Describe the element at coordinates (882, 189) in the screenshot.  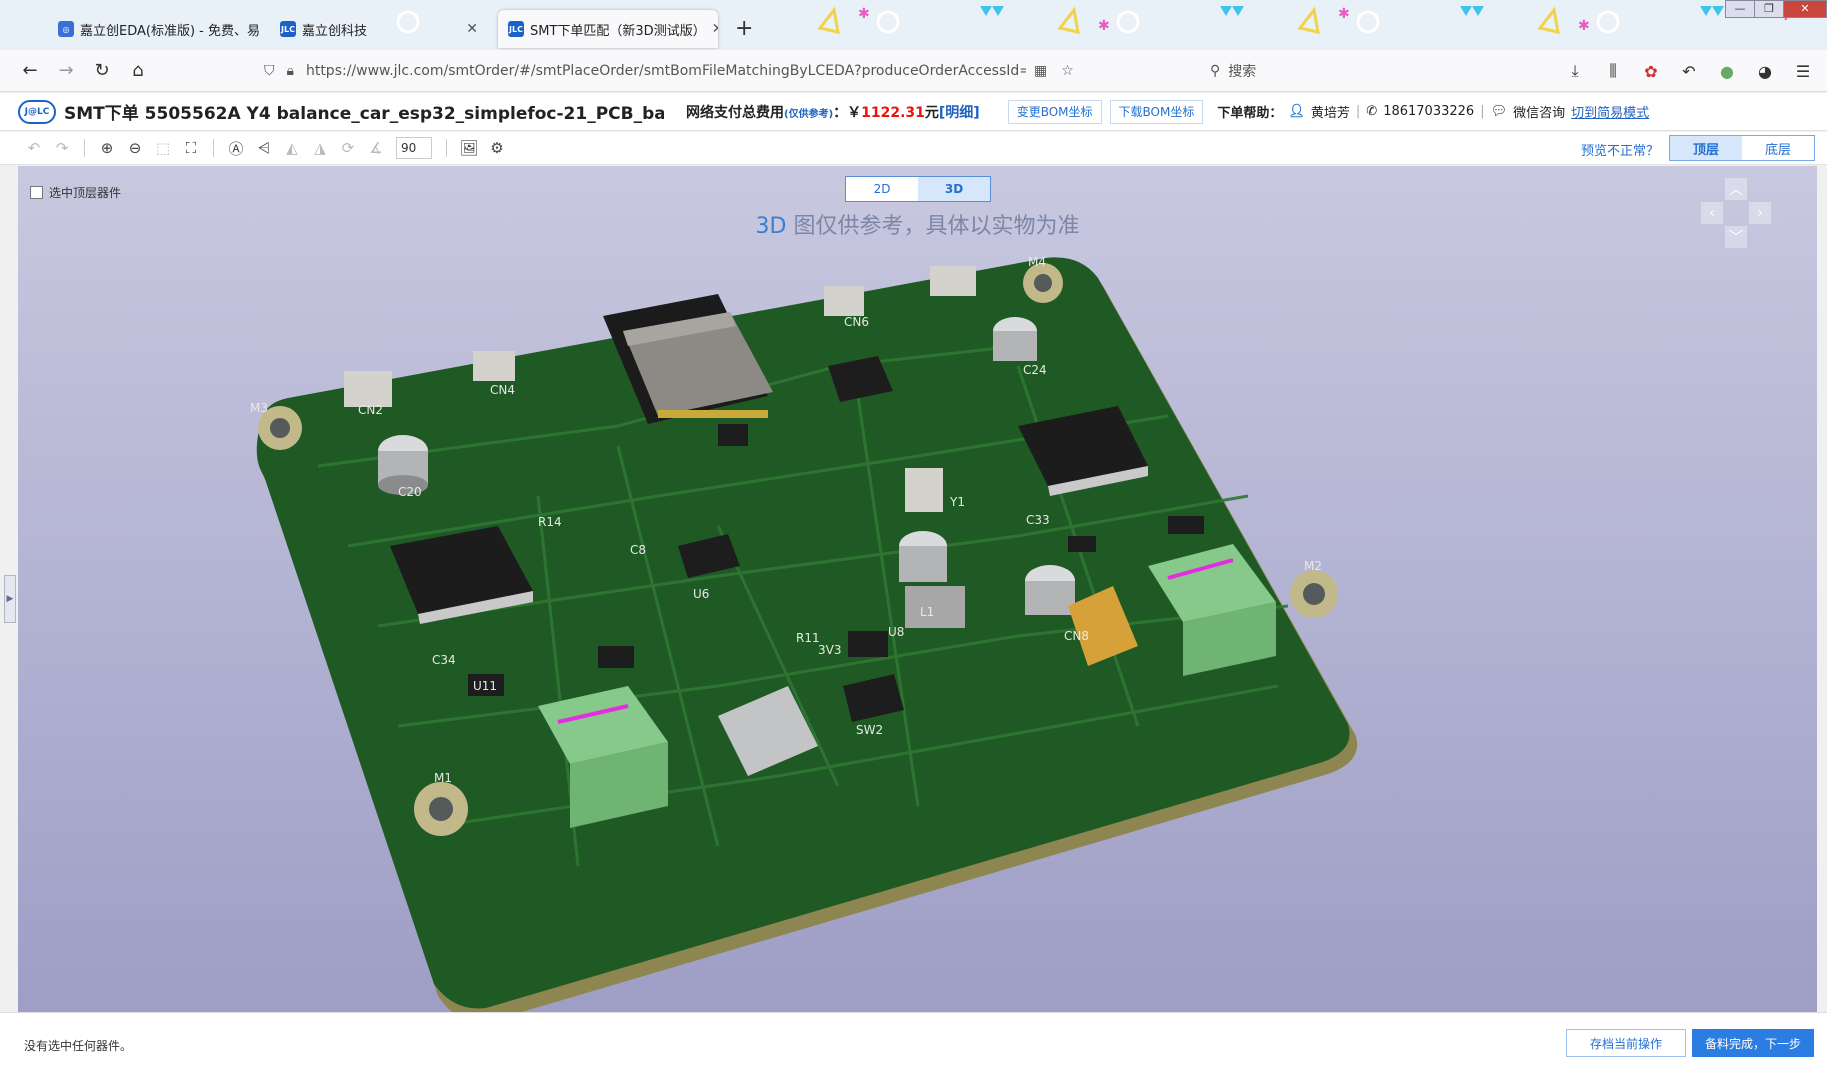
I see `view-2d-button: 2D` at that location.